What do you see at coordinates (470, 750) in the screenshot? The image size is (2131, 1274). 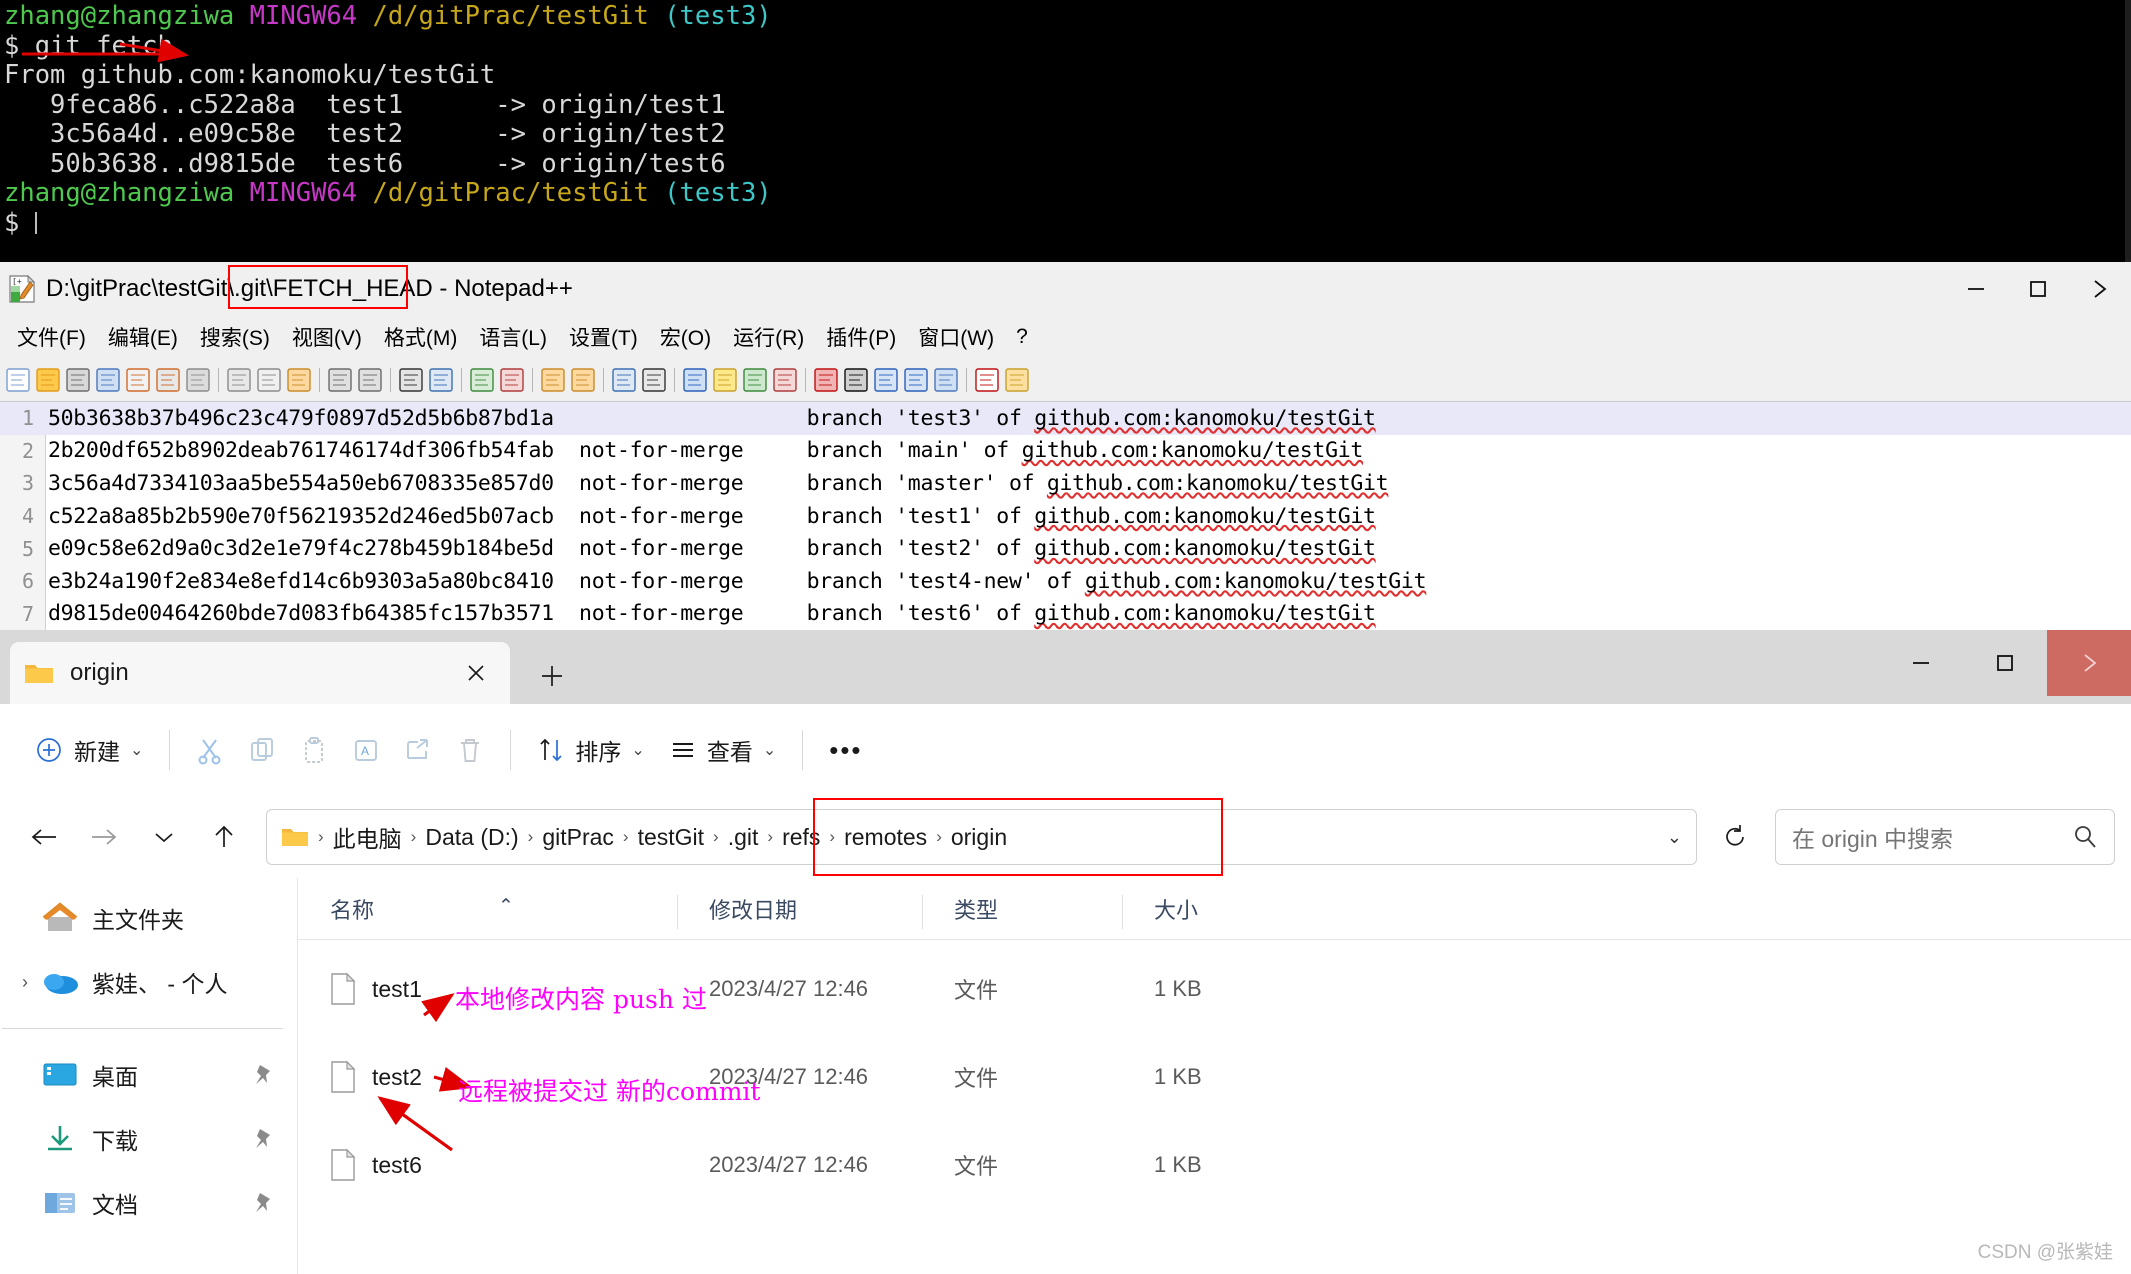 I see `delete-button` at bounding box center [470, 750].